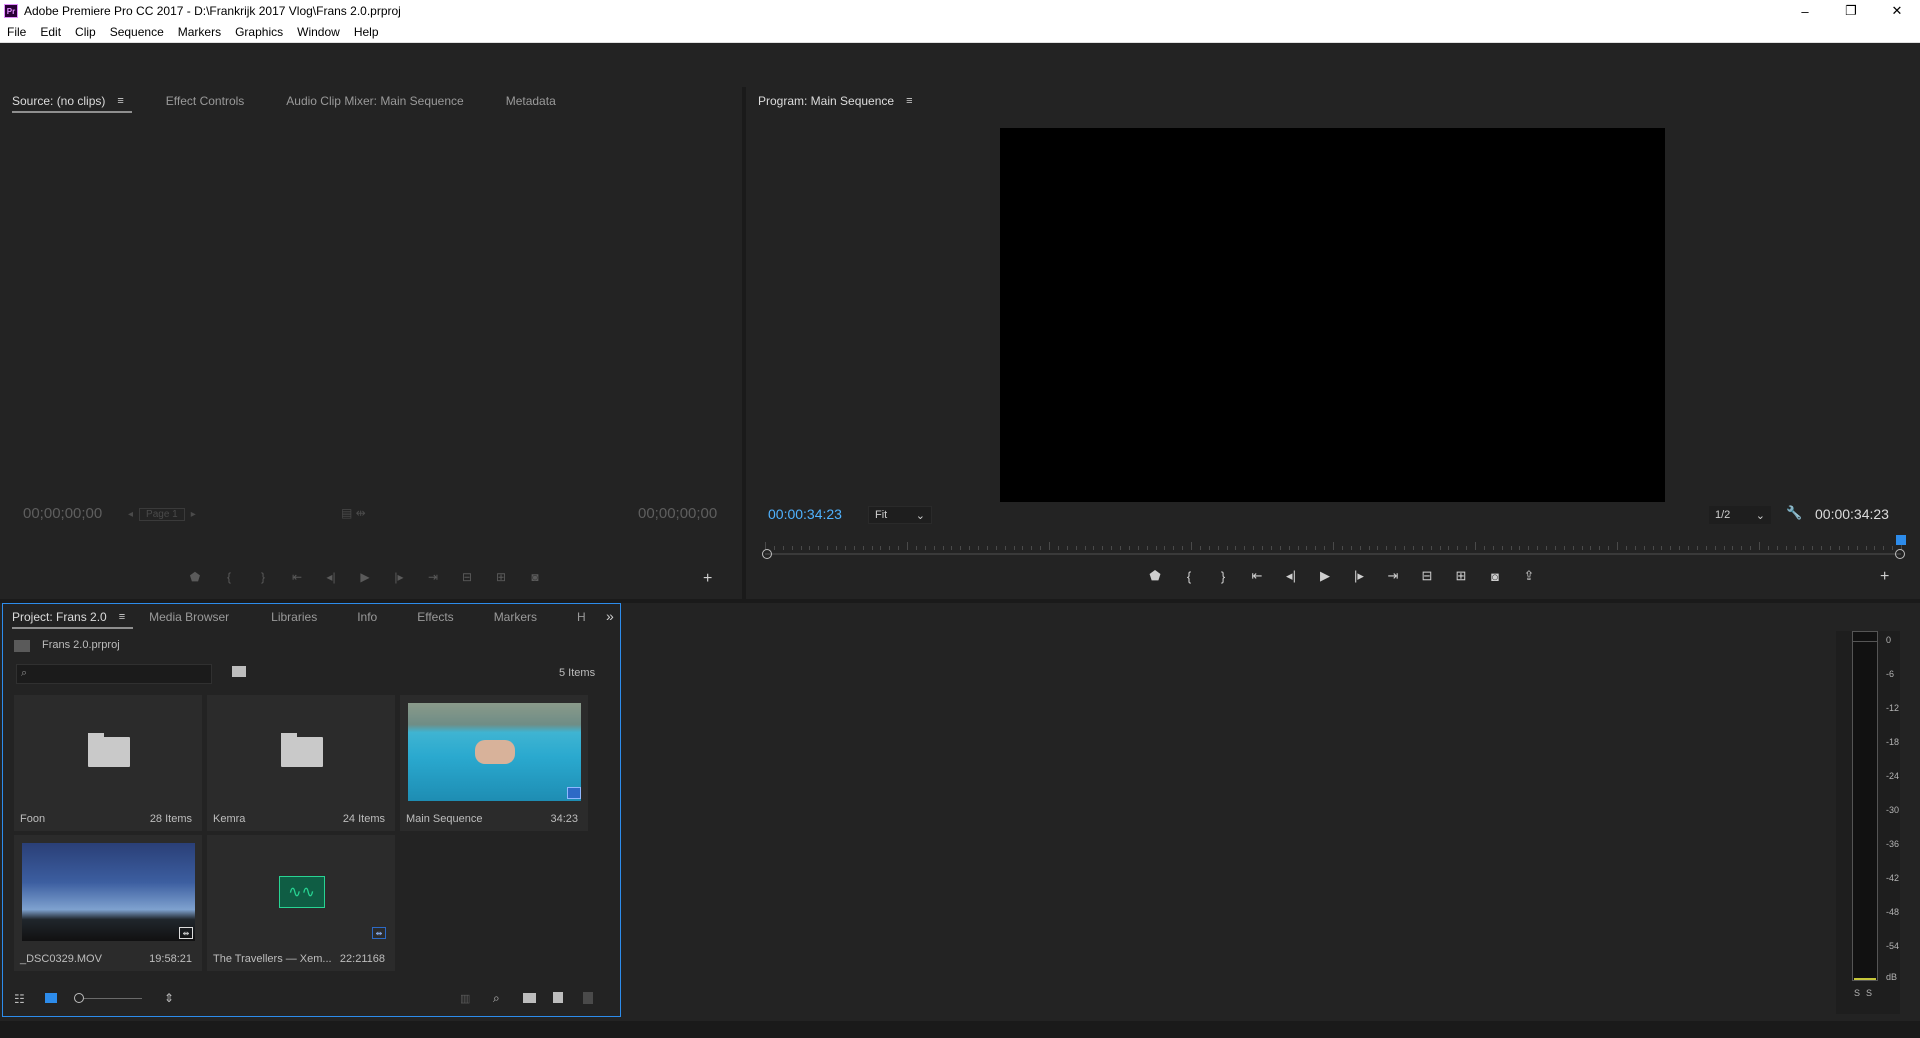 This screenshot has width=1920, height=1038. I want to click on list-item: Foon 28 Items, so click(108, 763).